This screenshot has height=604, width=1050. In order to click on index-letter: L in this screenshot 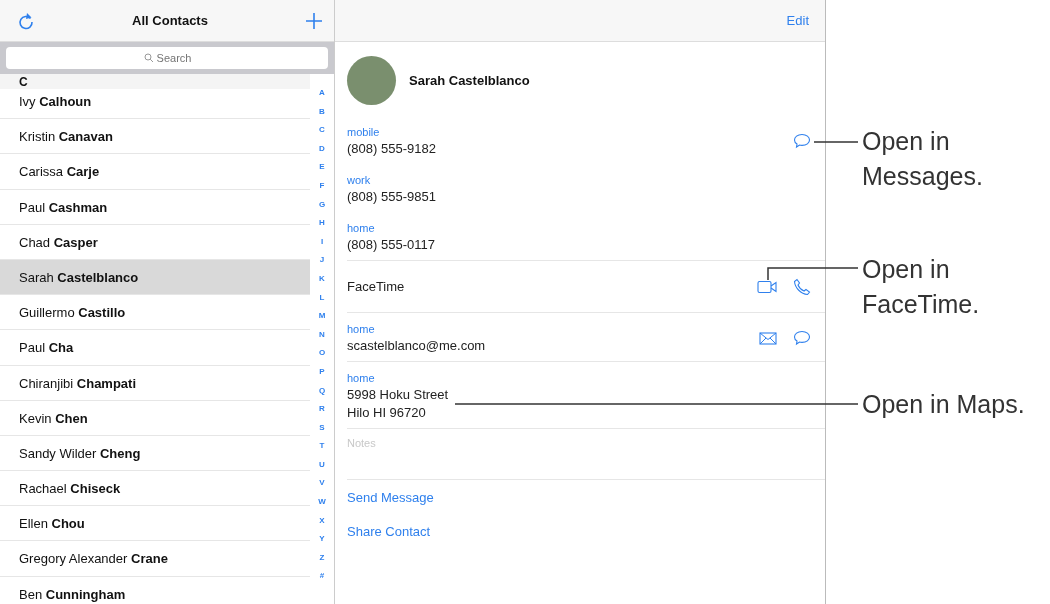, I will do `click(322, 298)`.